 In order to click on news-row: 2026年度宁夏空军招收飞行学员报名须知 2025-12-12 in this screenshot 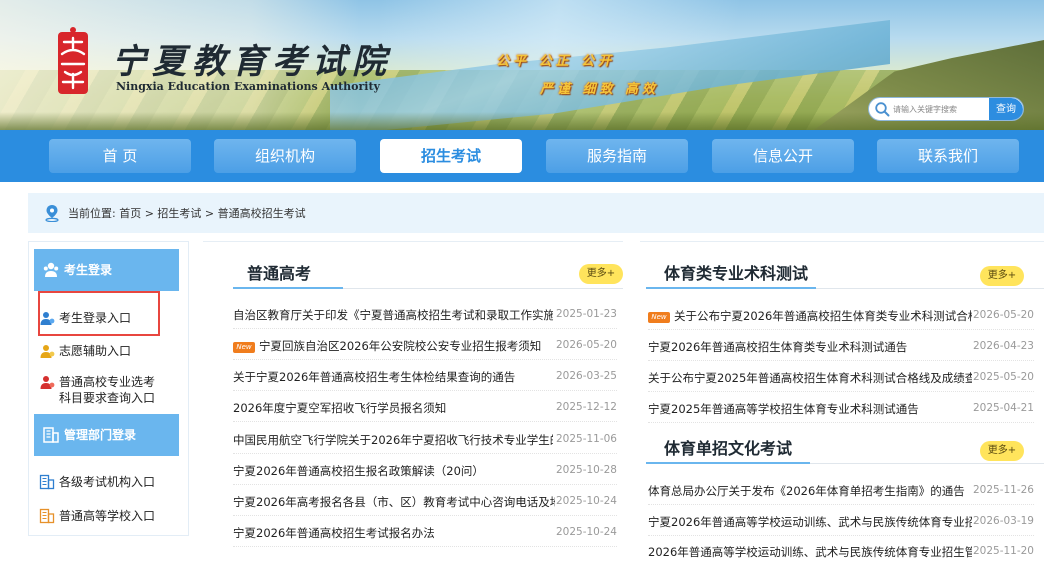, I will do `click(425, 407)`.